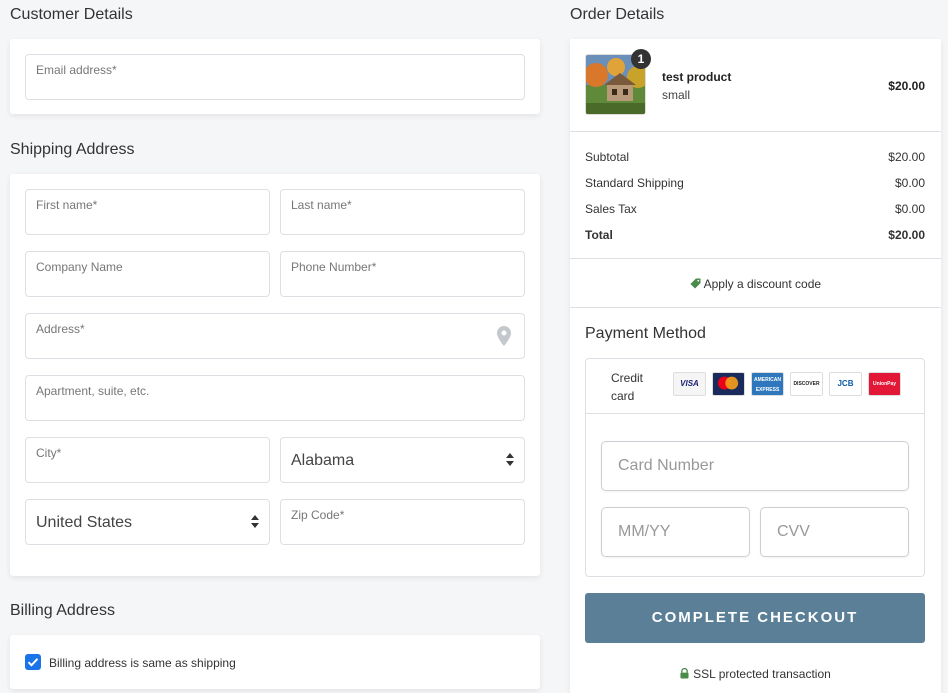 Image resolution: width=948 pixels, height=693 pixels. I want to click on phone-number-label: Phone Number*, so click(334, 267).